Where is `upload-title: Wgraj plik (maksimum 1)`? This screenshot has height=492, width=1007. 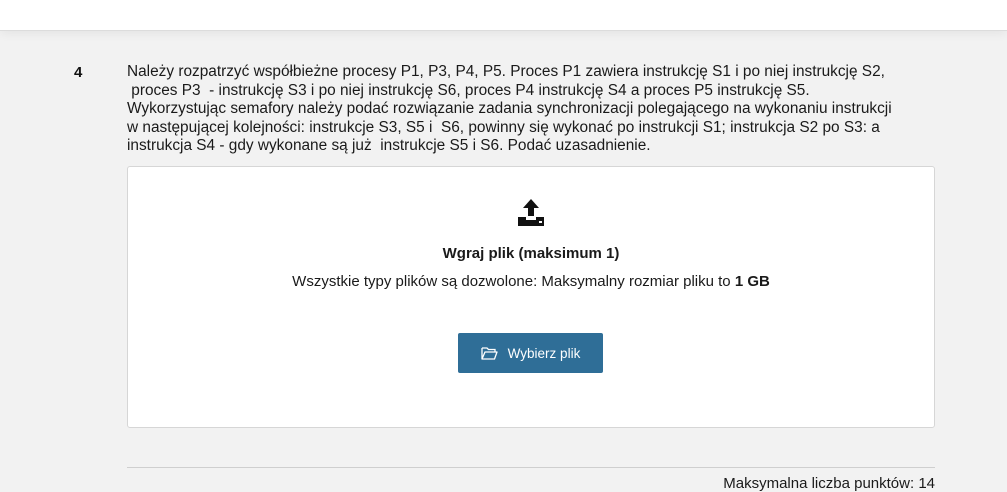
upload-title: Wgraj plik (maksimum 1) is located at coordinates (531, 253).